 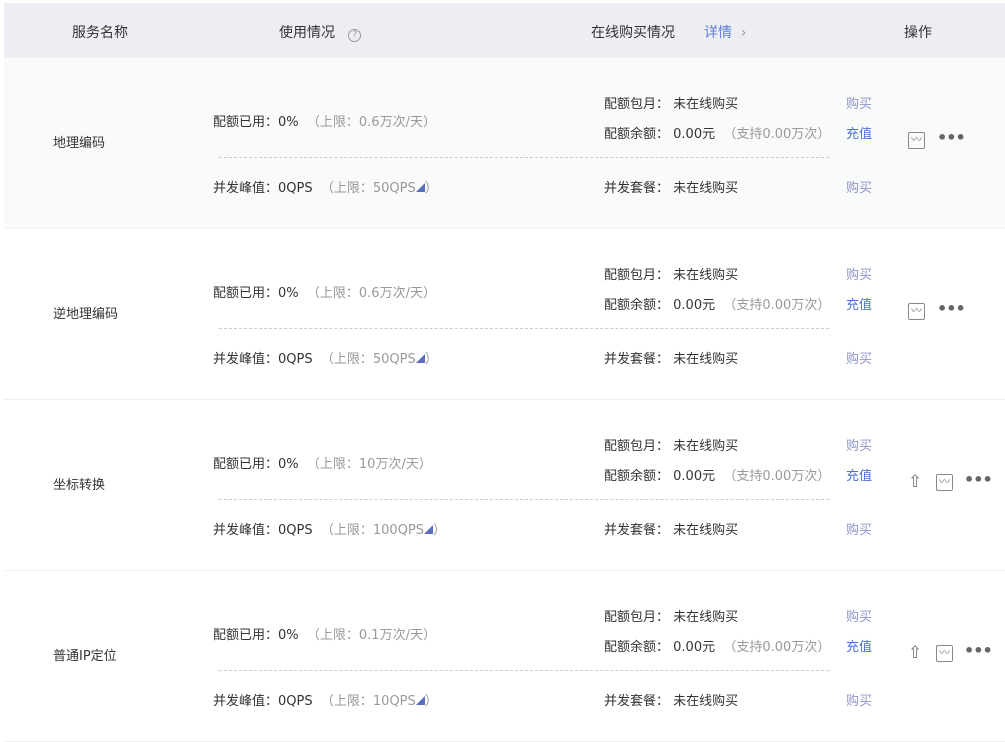 I want to click on quota-used: 配额已用：0% （上限：10万次/天）, so click(x=322, y=462).